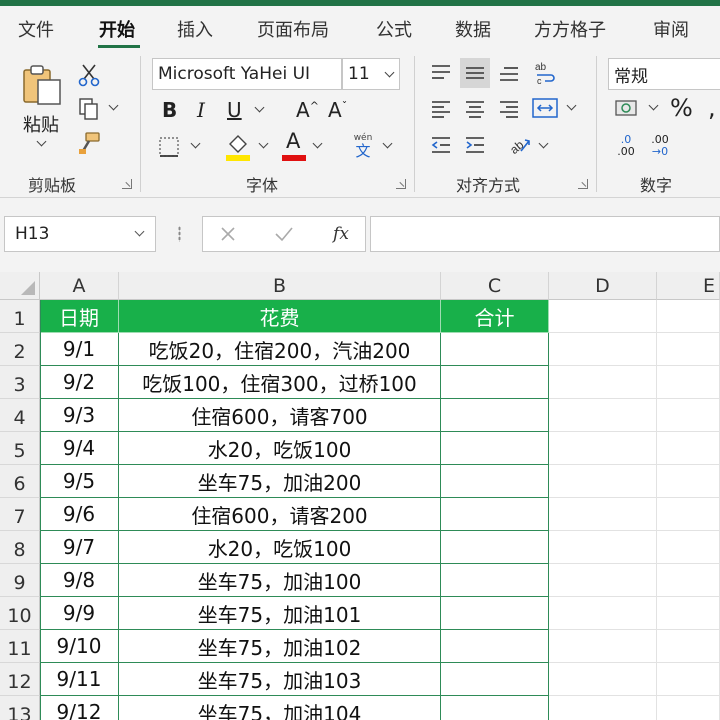 This screenshot has width=720, height=720. Describe the element at coordinates (20, 286) in the screenshot. I see `select-all-corner` at that location.